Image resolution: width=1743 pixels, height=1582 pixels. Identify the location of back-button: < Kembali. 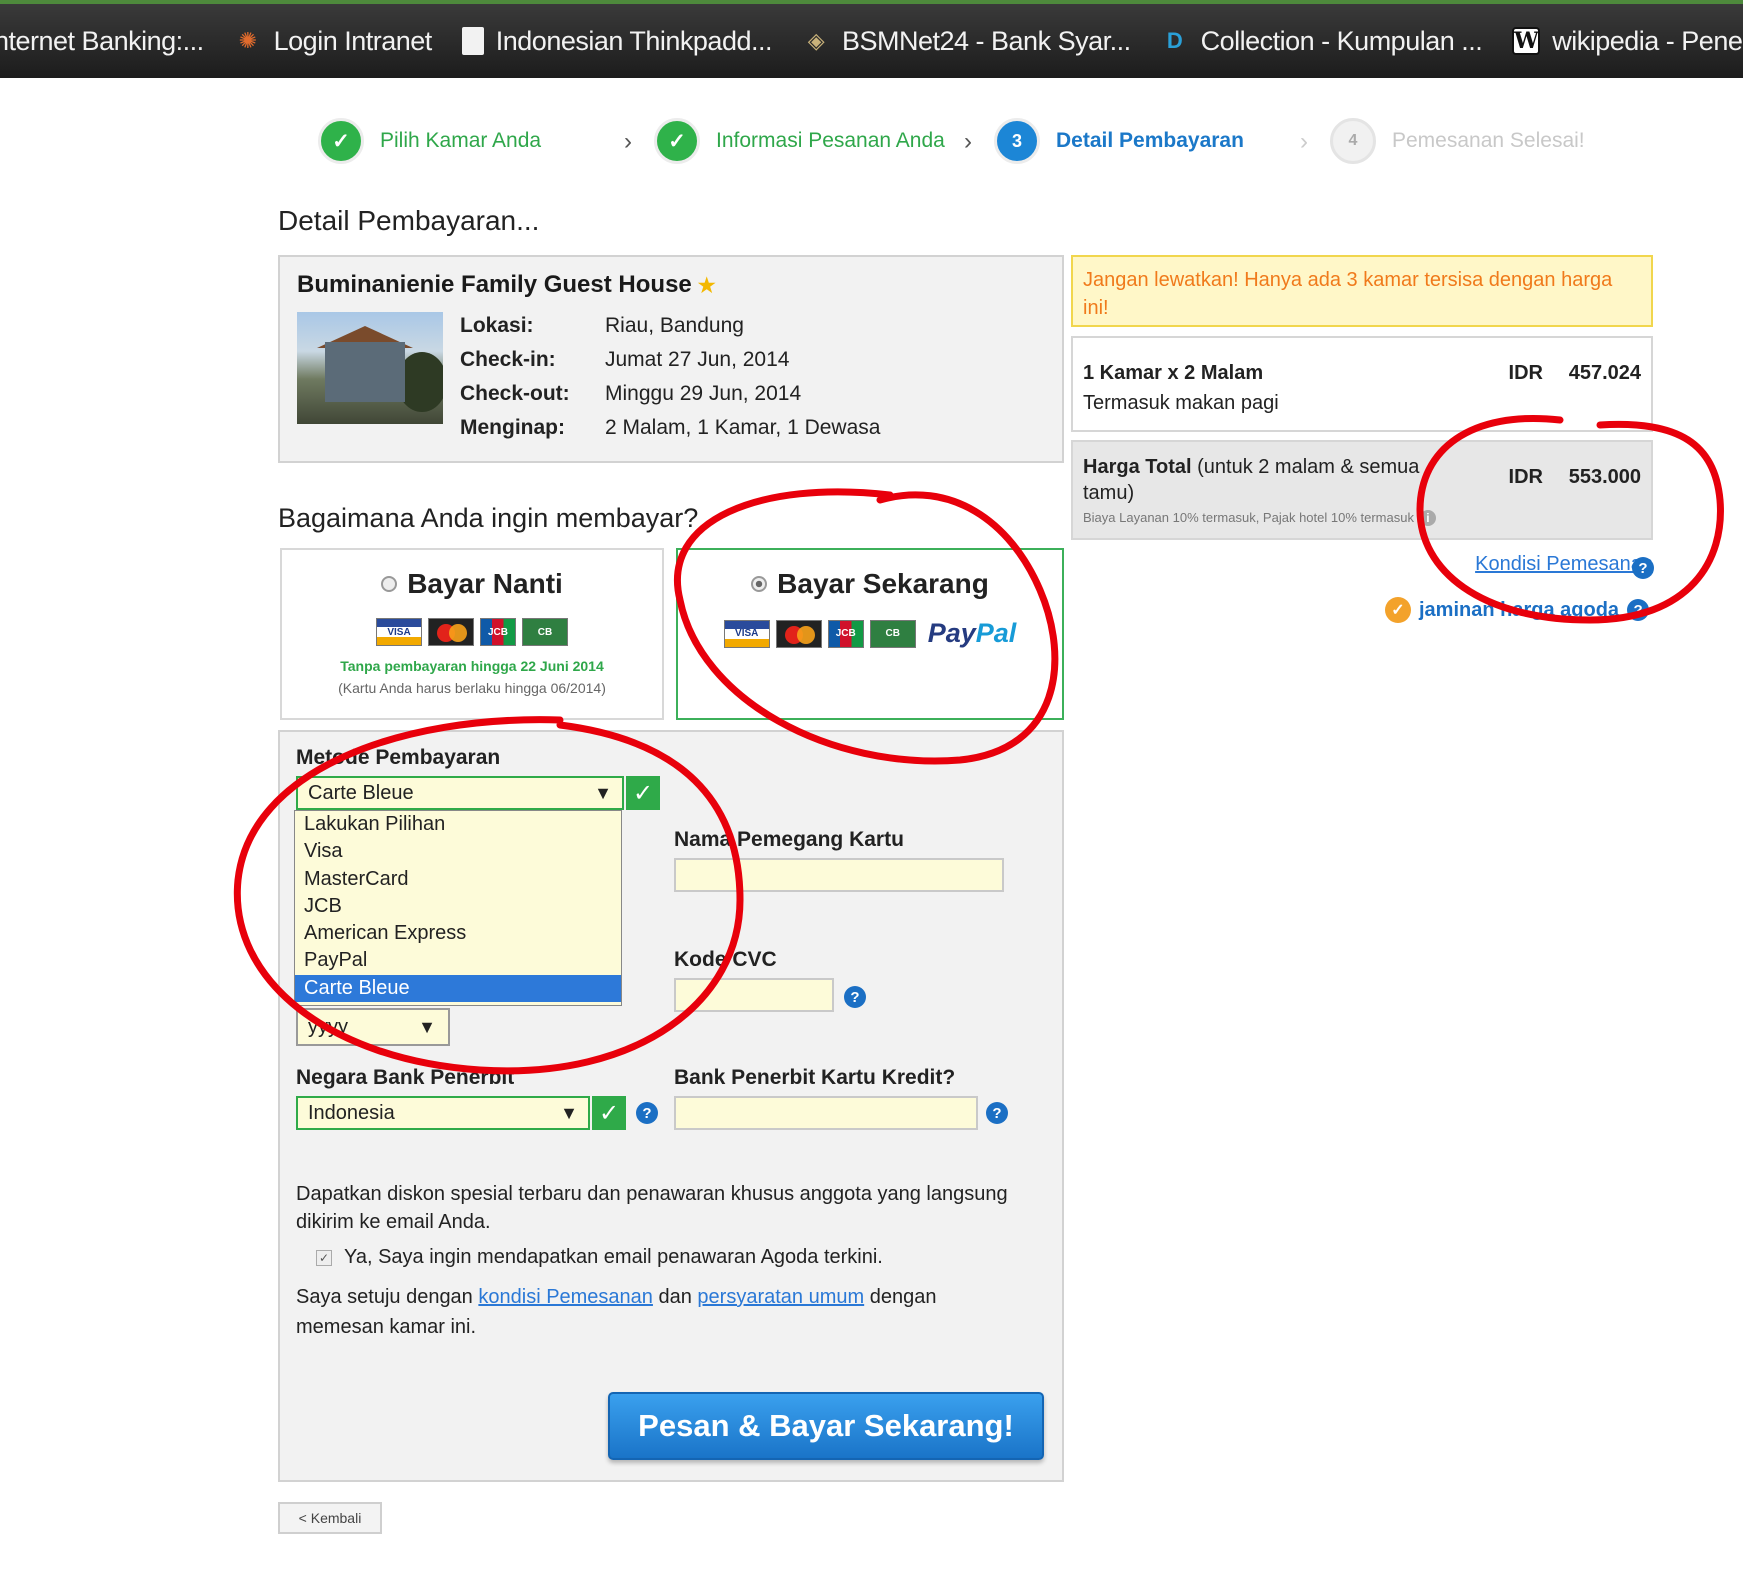
(330, 1518).